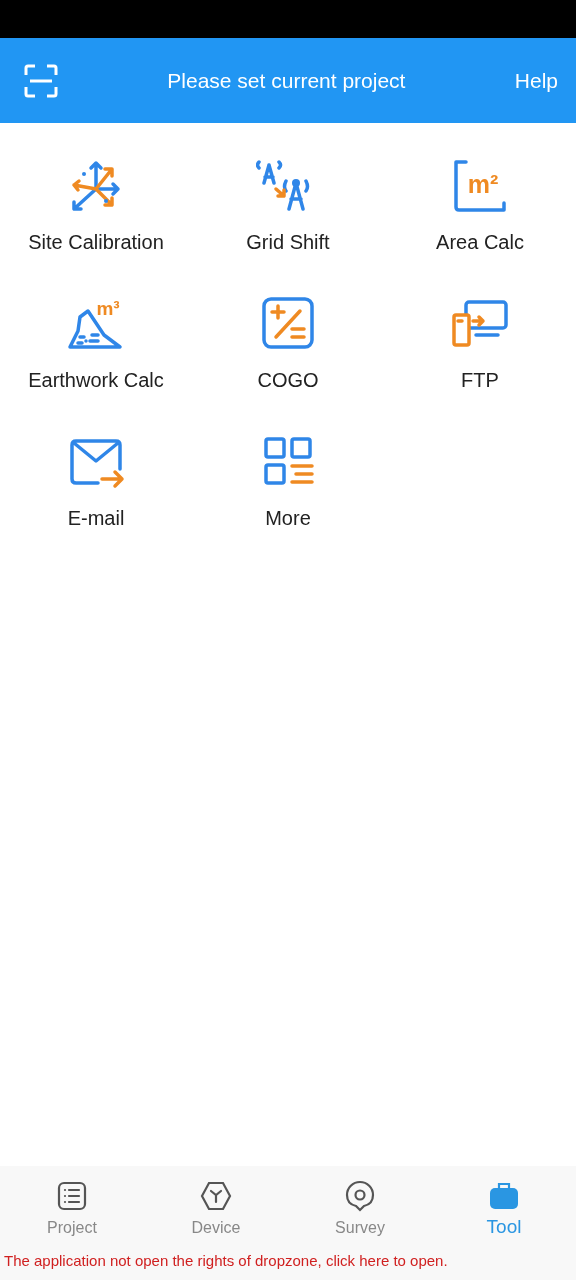  What do you see at coordinates (504, 1196) in the screenshot?
I see `briefcase-icon` at bounding box center [504, 1196].